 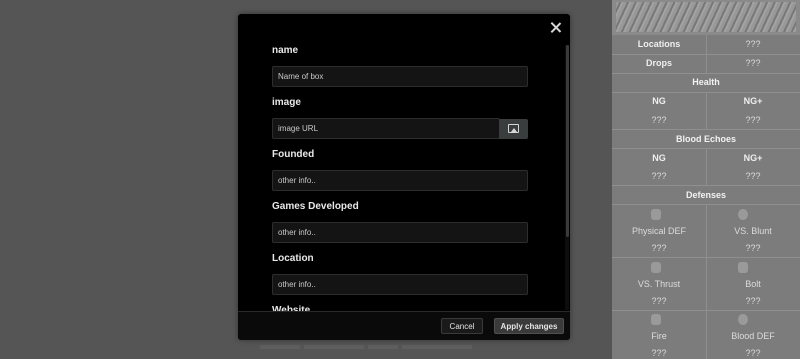 What do you see at coordinates (753, 44) in the screenshot?
I see `locations-value: ???` at bounding box center [753, 44].